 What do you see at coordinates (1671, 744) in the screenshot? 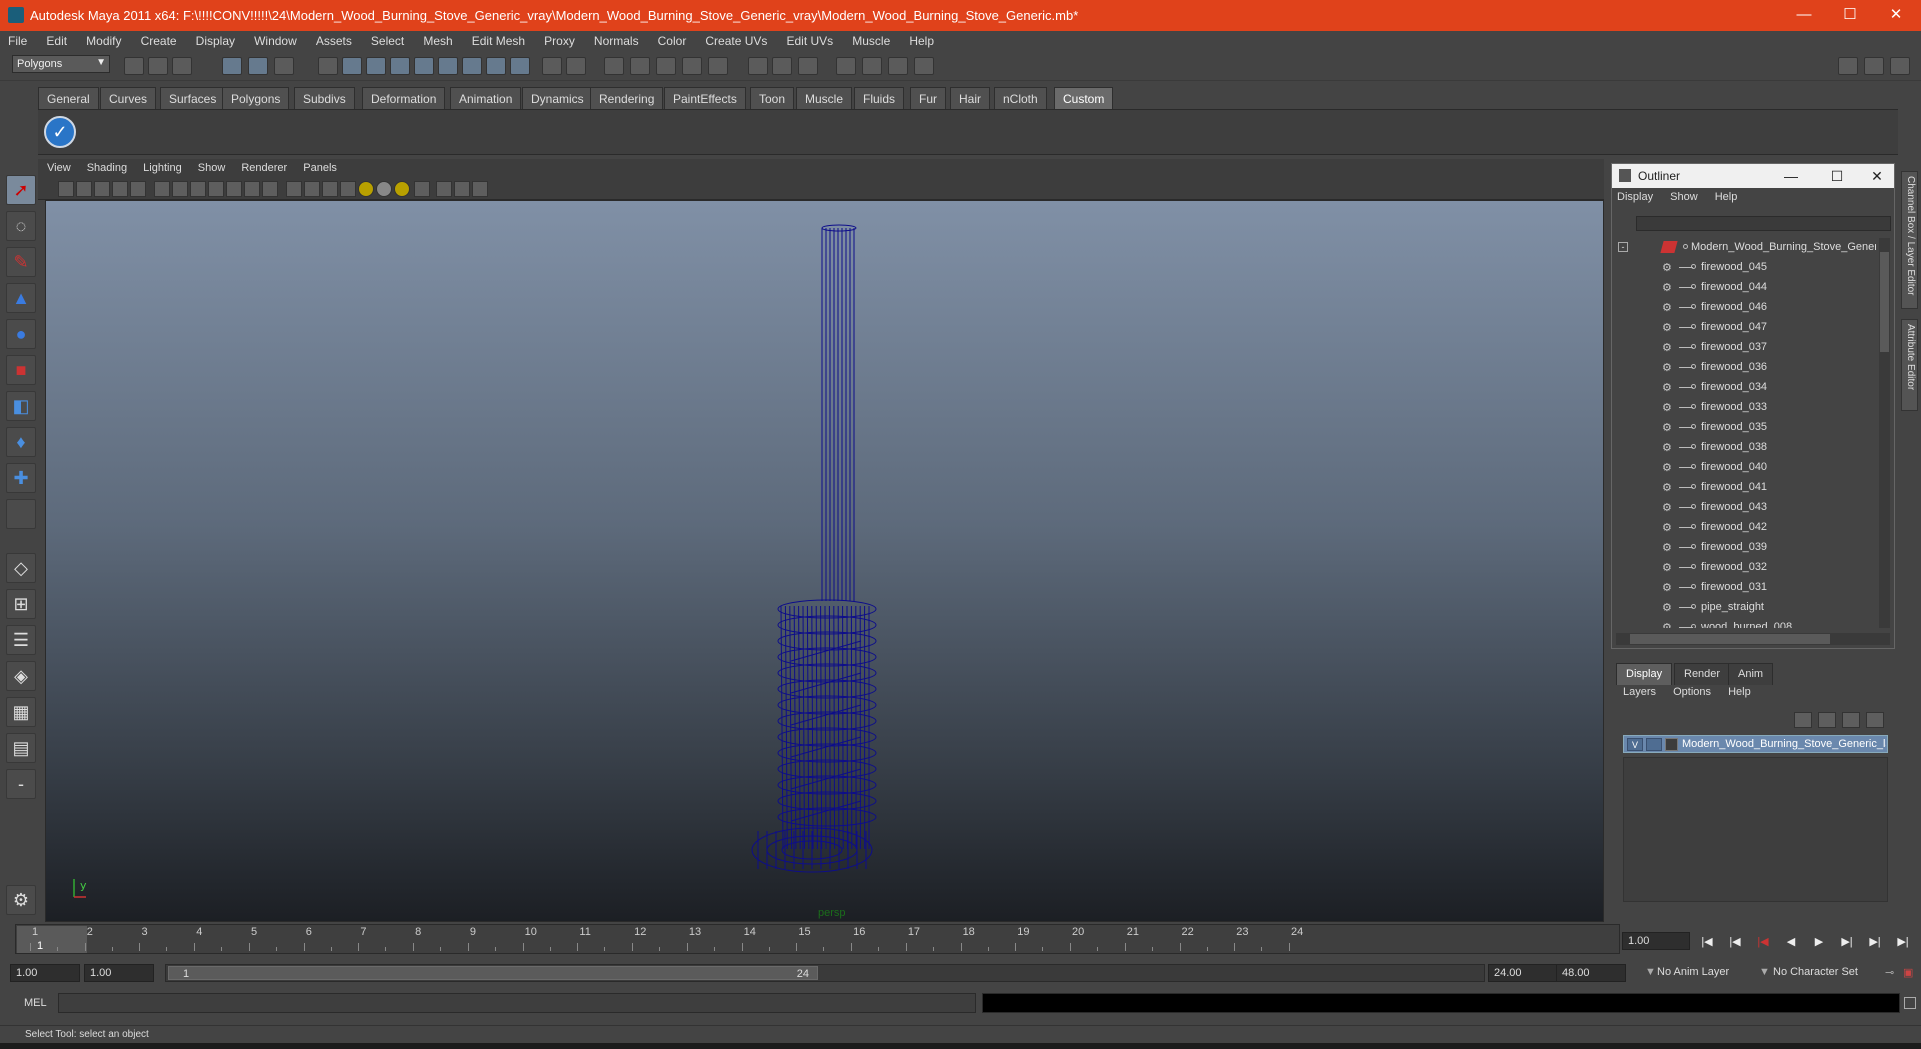
I see `layer-color-swatch` at bounding box center [1671, 744].